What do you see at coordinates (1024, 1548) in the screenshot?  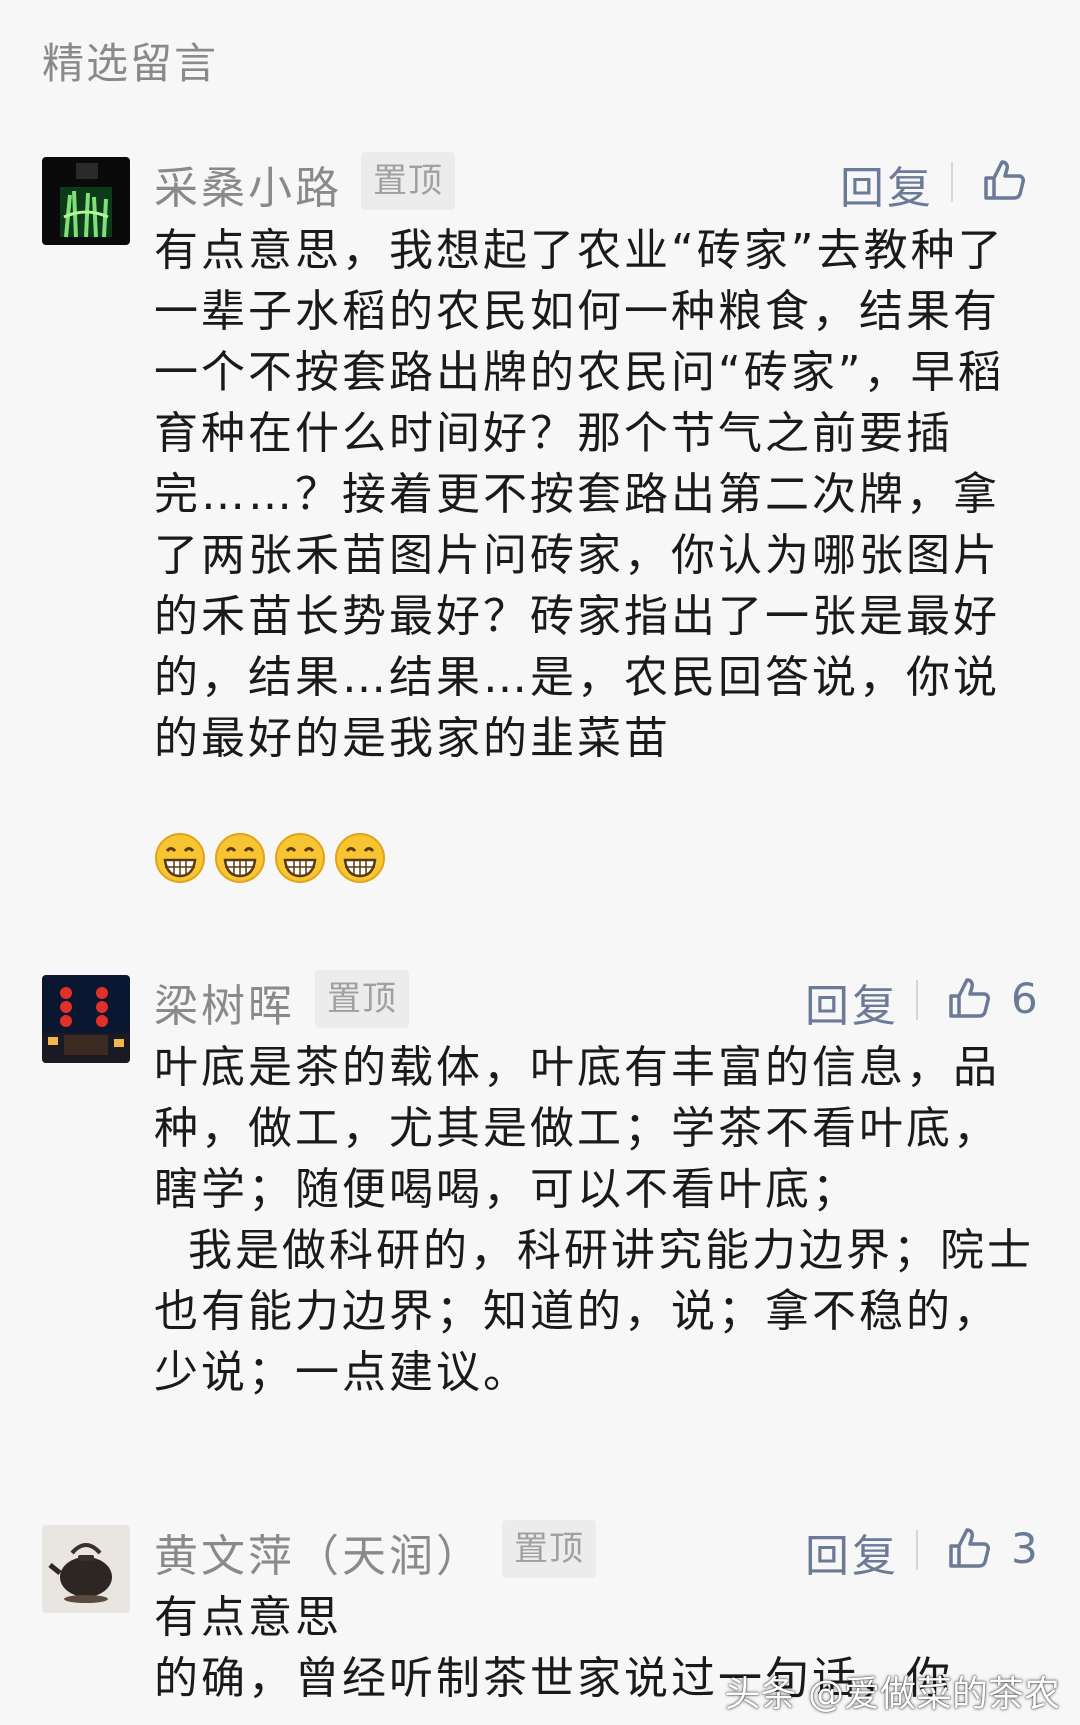 I see `like-count: 3` at bounding box center [1024, 1548].